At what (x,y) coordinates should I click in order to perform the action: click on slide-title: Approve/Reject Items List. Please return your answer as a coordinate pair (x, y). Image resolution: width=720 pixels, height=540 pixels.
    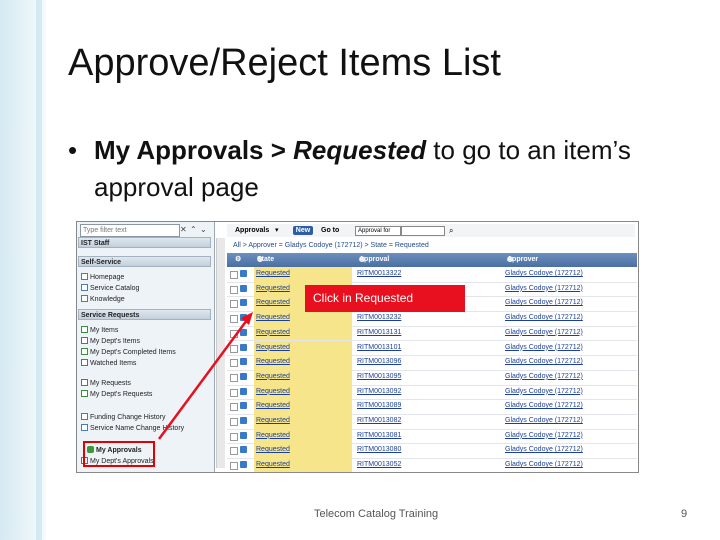
    Looking at the image, I should click on (284, 63).